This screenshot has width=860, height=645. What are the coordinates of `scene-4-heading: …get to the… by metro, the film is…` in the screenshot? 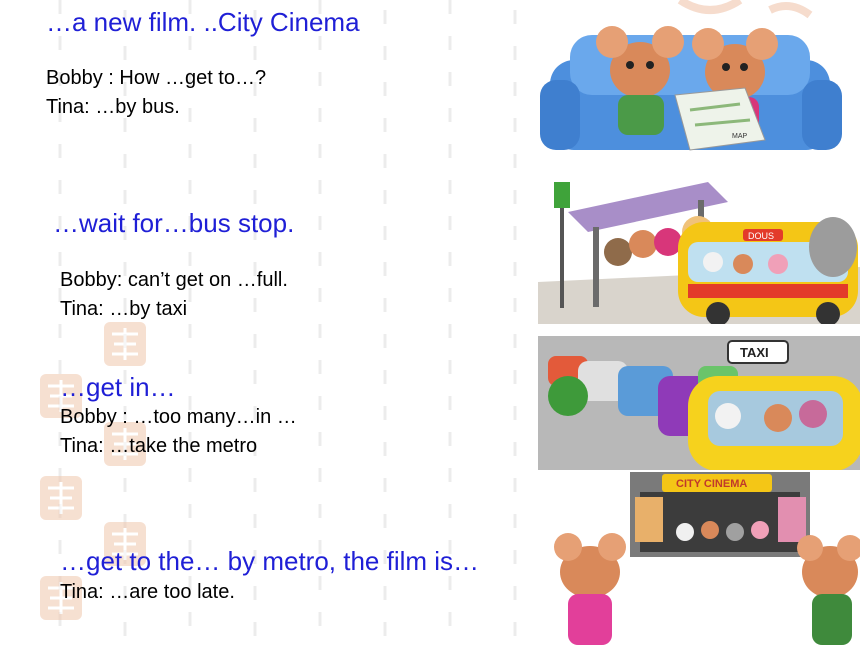 It's located at (270, 561).